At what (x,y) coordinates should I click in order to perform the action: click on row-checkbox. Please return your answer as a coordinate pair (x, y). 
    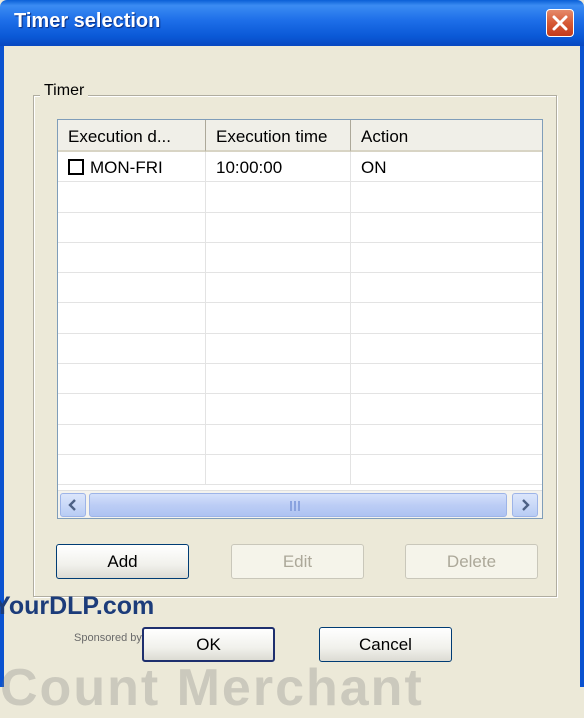
    Looking at the image, I should click on (76, 167).